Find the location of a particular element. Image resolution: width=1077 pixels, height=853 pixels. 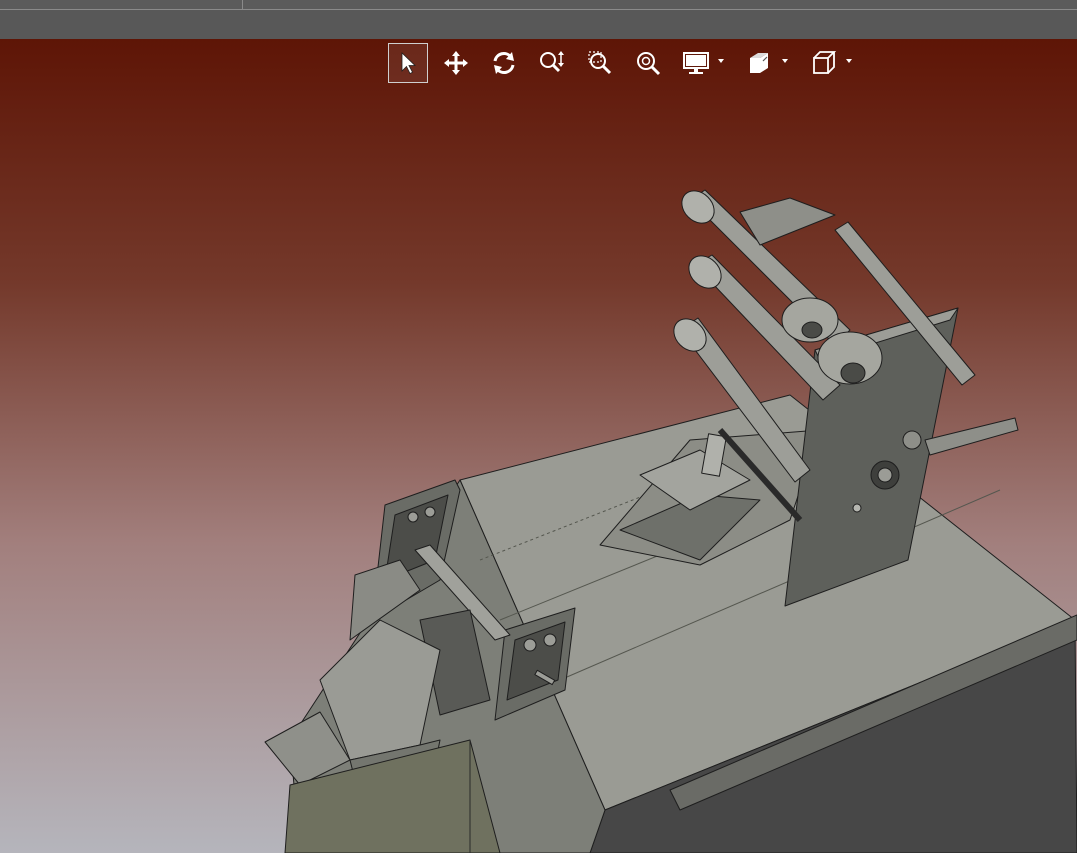

document-tab is located at coordinates (121, 5).